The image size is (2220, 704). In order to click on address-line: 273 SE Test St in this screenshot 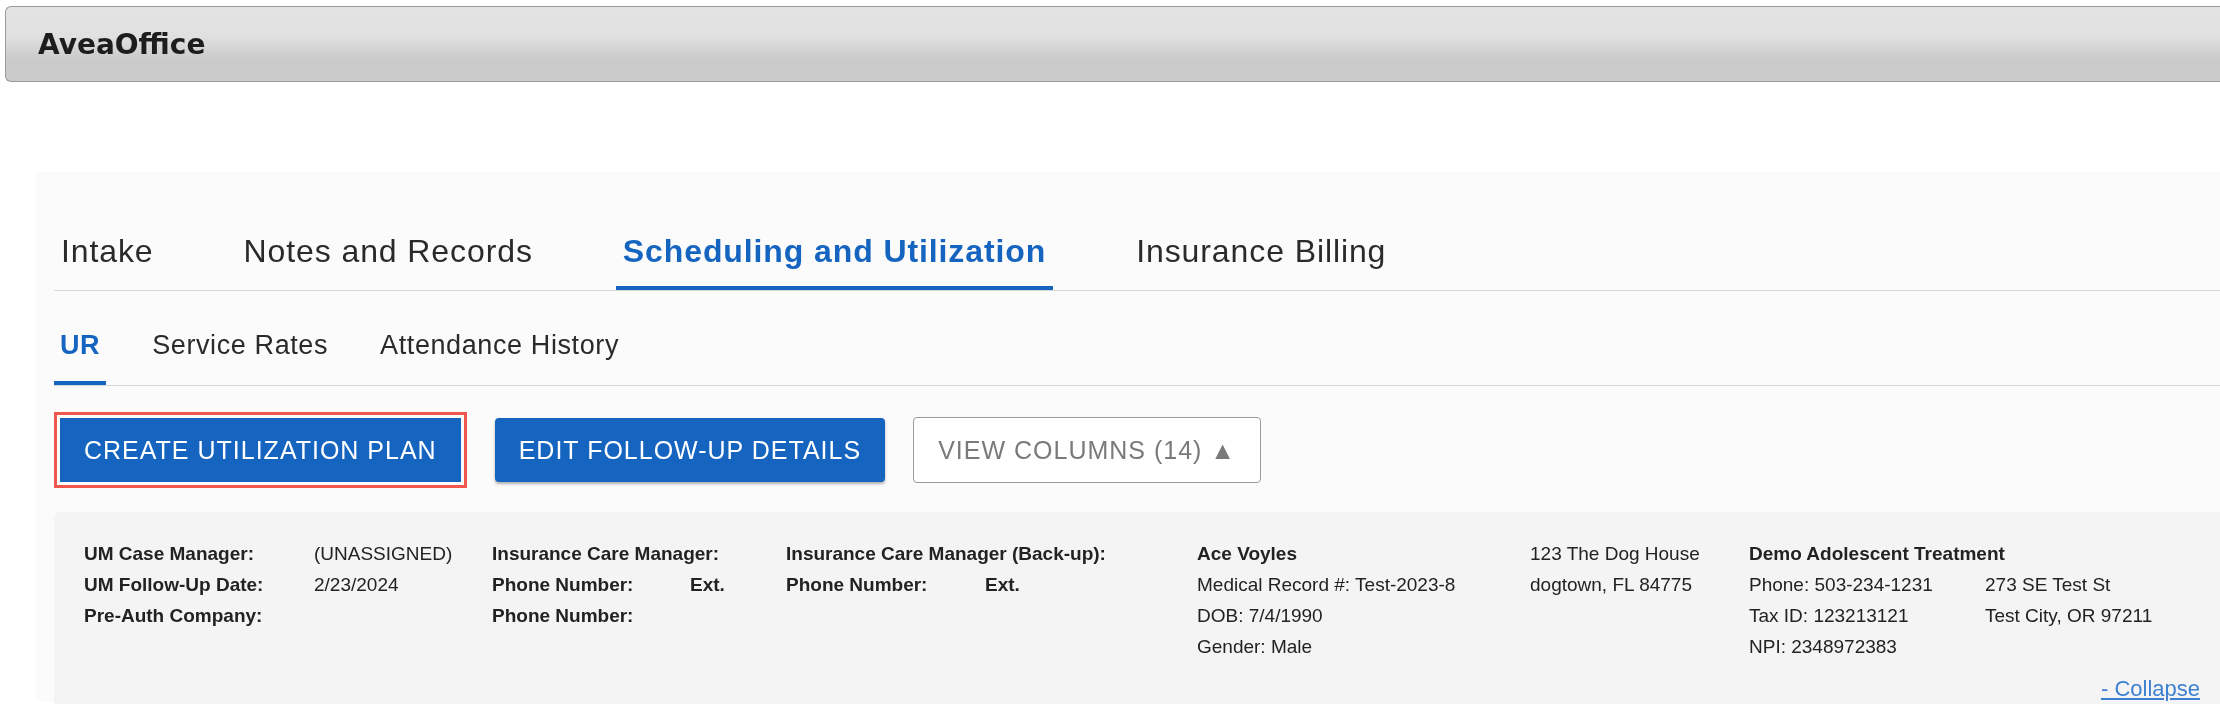, I will do `click(2048, 585)`.